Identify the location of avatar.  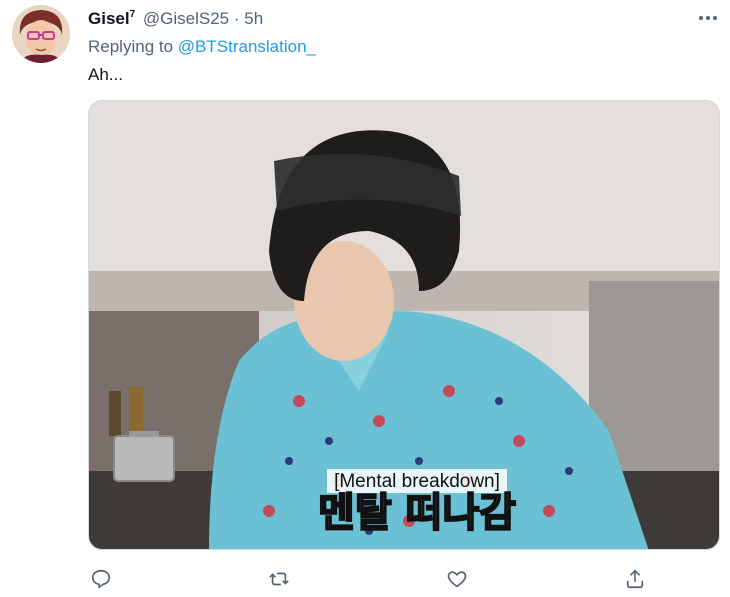
(41, 34).